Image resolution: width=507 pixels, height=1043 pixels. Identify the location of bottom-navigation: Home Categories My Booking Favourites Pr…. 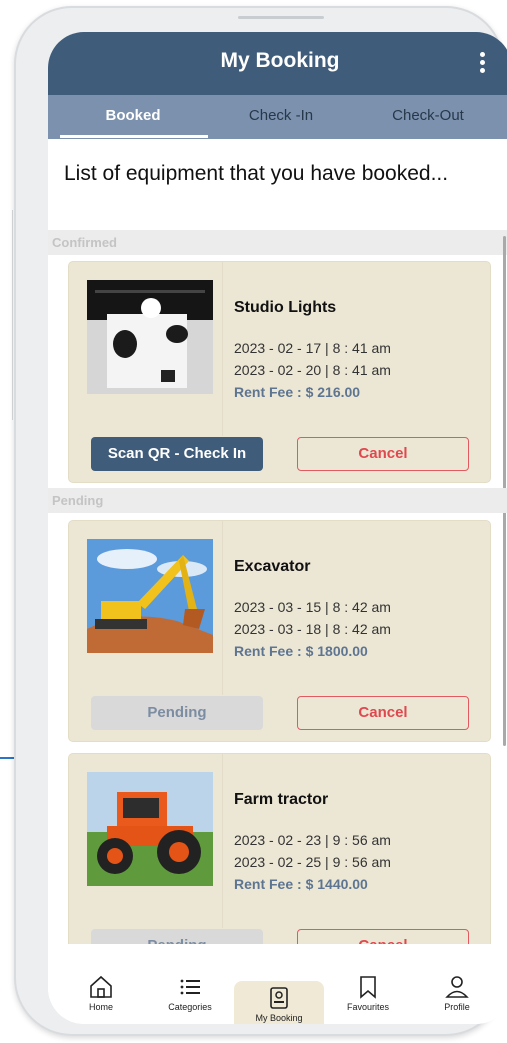
(277, 984).